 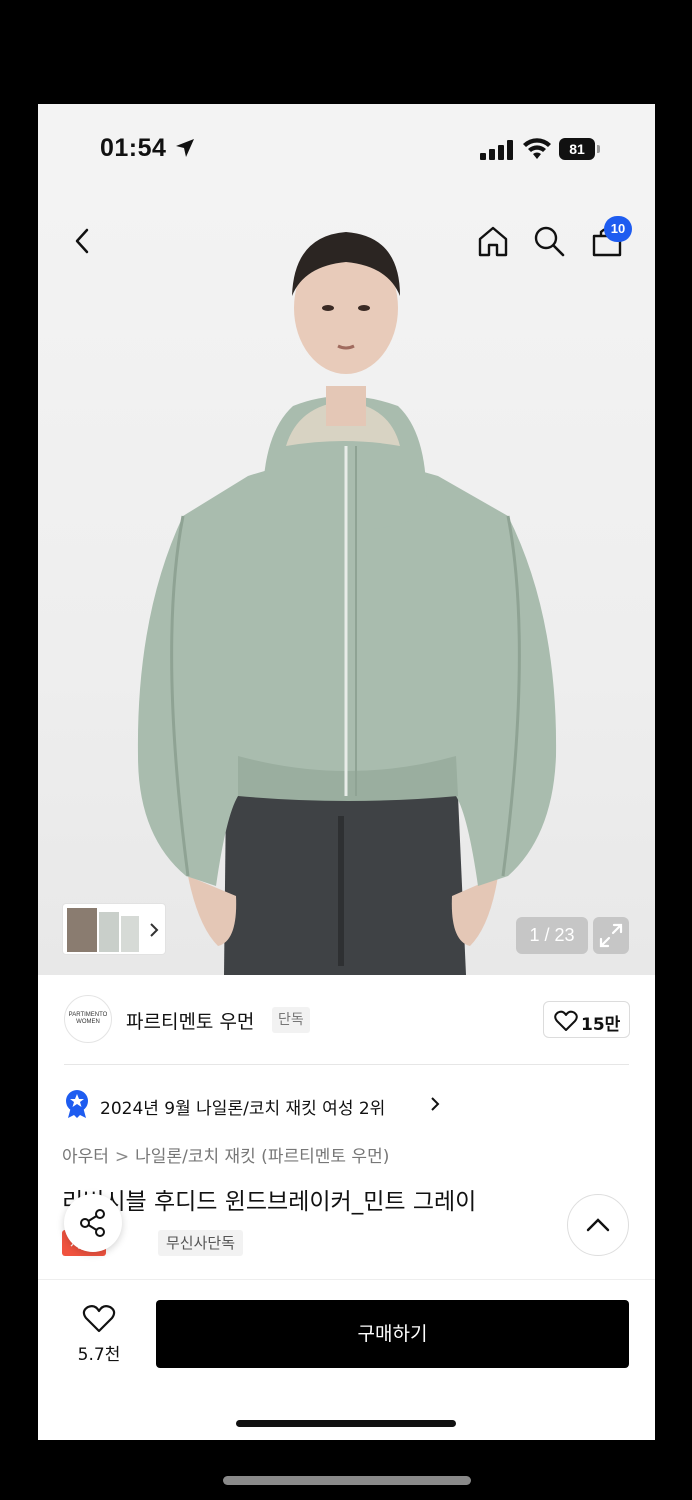 I want to click on exclusive-tag: 무신사단독, so click(x=201, y=1243).